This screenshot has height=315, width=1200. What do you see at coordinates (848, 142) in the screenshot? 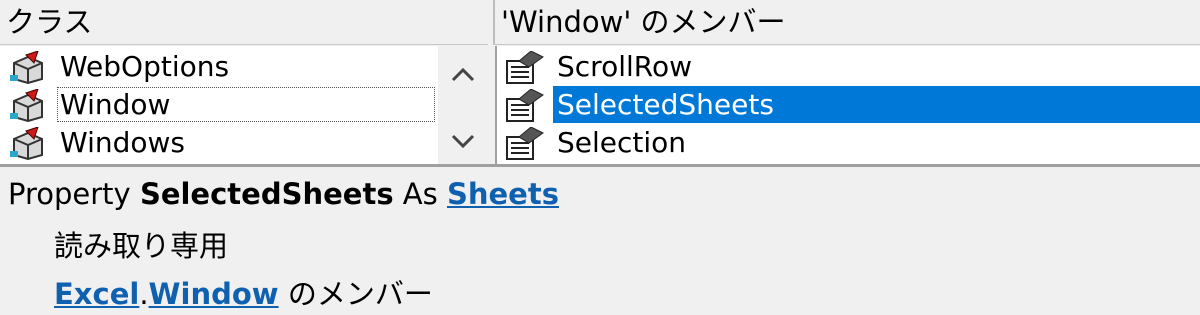
I see `member-item-selection: Selection` at bounding box center [848, 142].